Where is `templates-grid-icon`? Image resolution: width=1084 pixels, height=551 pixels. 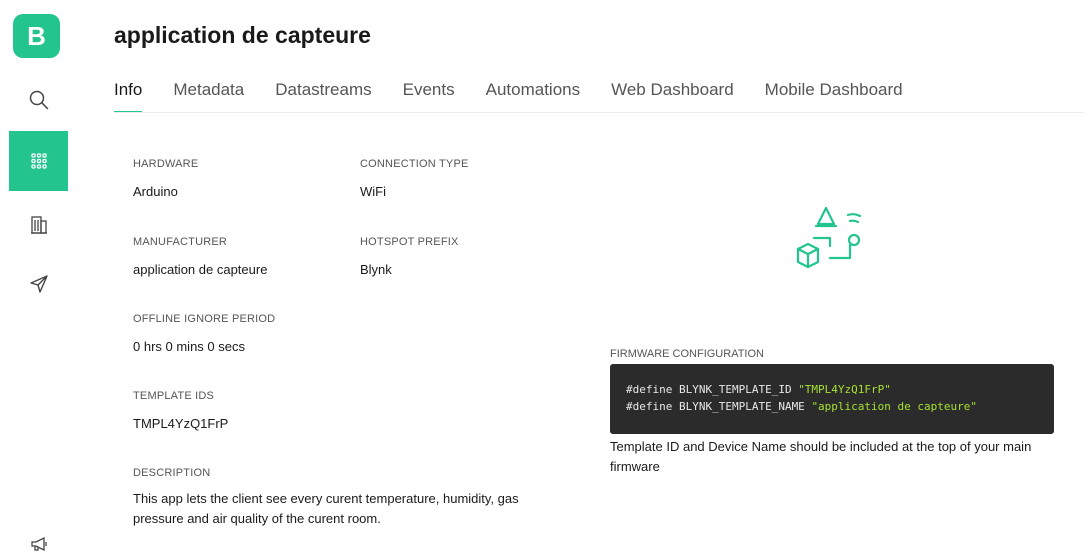 templates-grid-icon is located at coordinates (38, 161).